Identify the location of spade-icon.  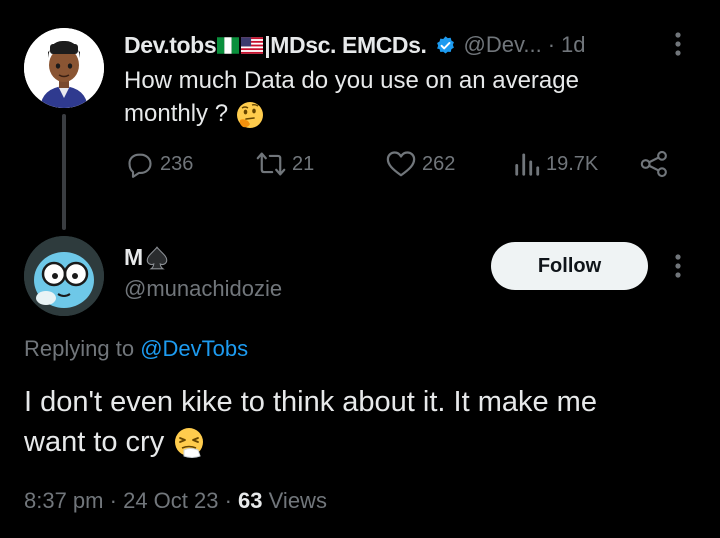
(157, 257).